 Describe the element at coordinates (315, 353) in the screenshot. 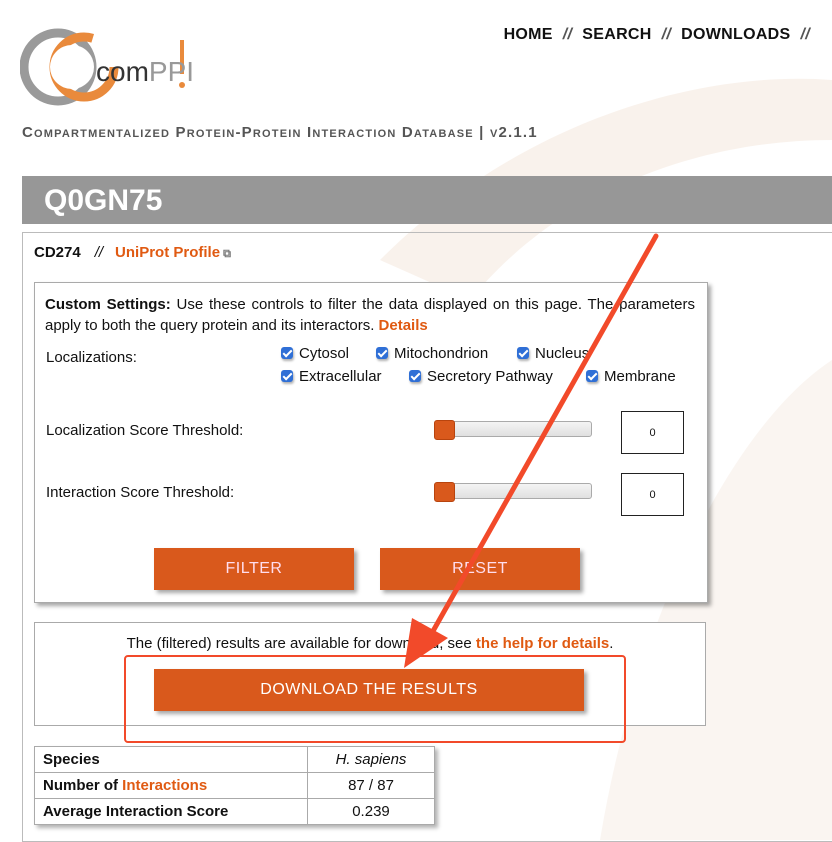

I see `checkbox-cytosol: Cytosol` at that location.